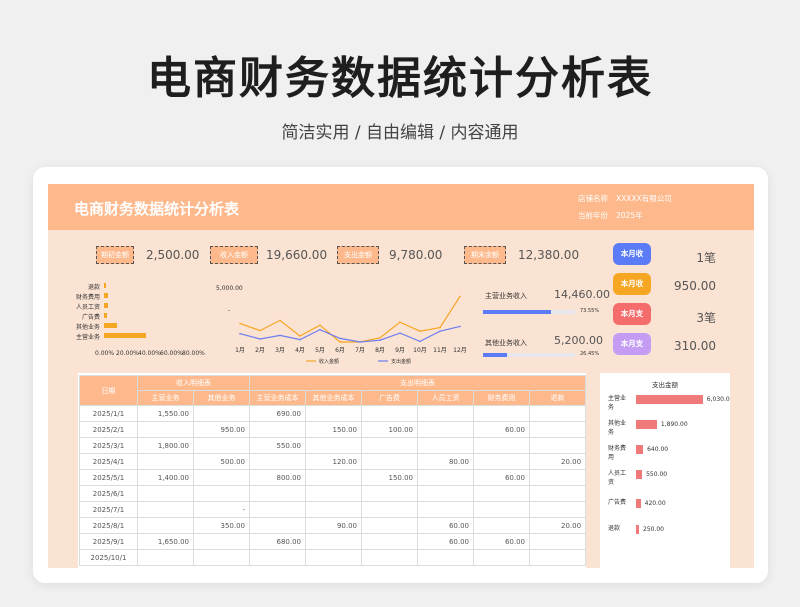 Image resolution: width=800 pixels, height=607 pixels. I want to click on table-cell: 100.00, so click(389, 429).